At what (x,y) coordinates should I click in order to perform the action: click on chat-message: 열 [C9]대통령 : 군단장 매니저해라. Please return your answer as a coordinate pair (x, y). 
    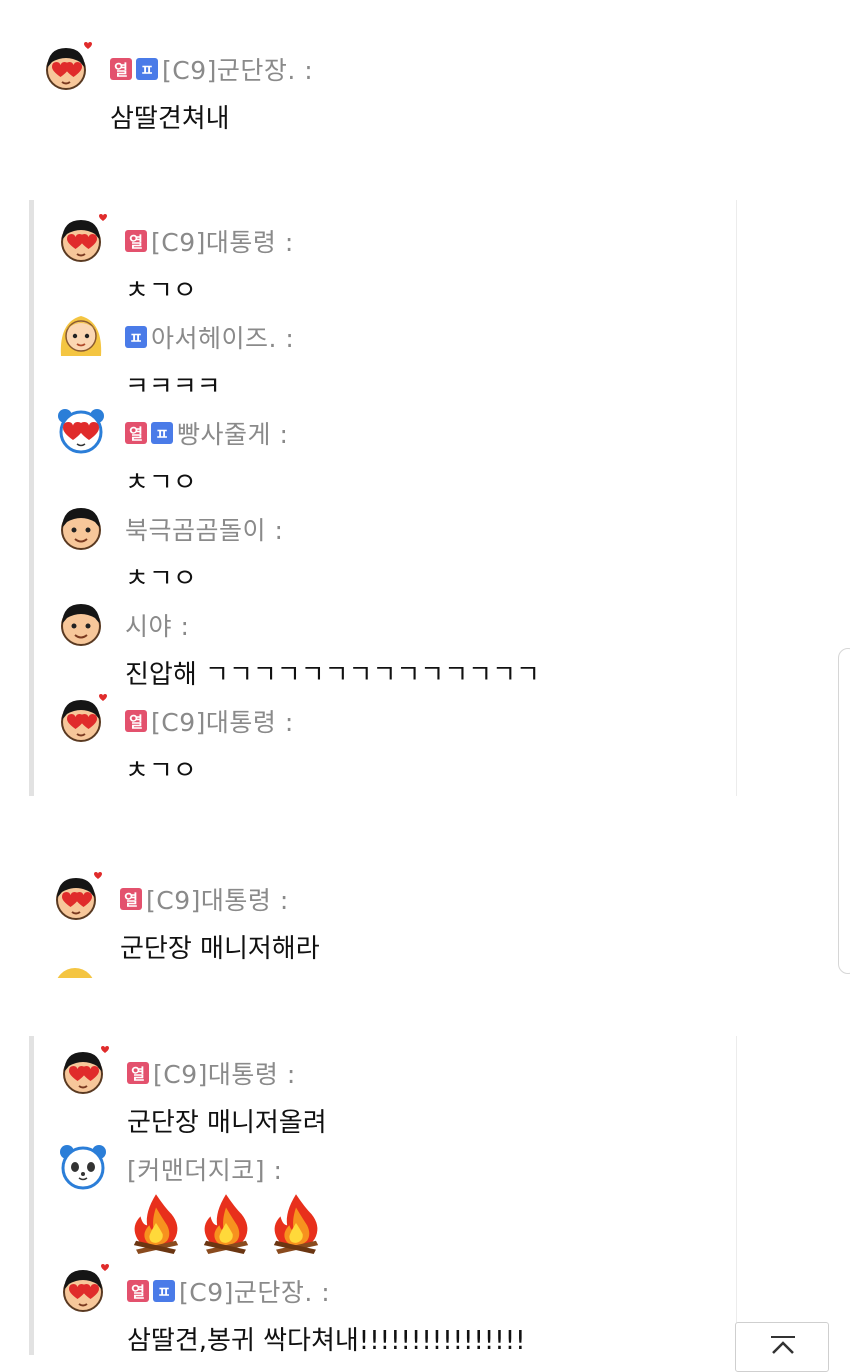
    Looking at the image, I should click on (350, 917).